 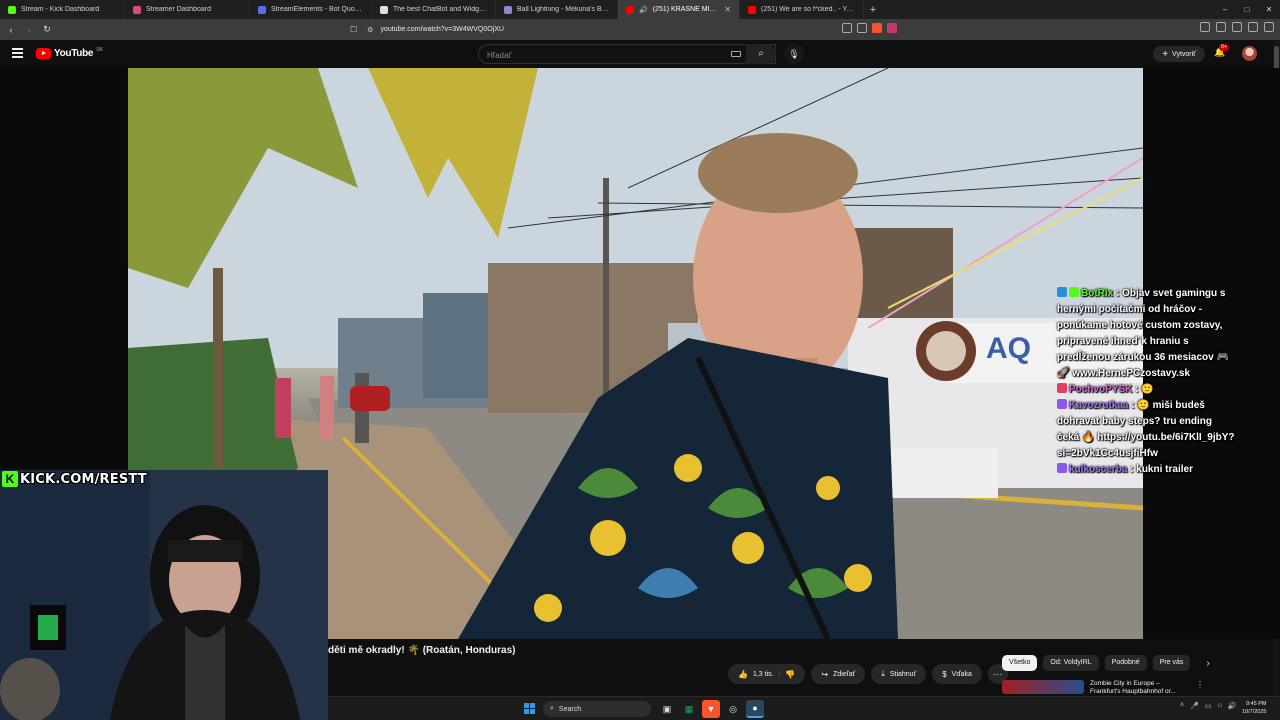 What do you see at coordinates (1205, 27) in the screenshot?
I see `extension-icon` at bounding box center [1205, 27].